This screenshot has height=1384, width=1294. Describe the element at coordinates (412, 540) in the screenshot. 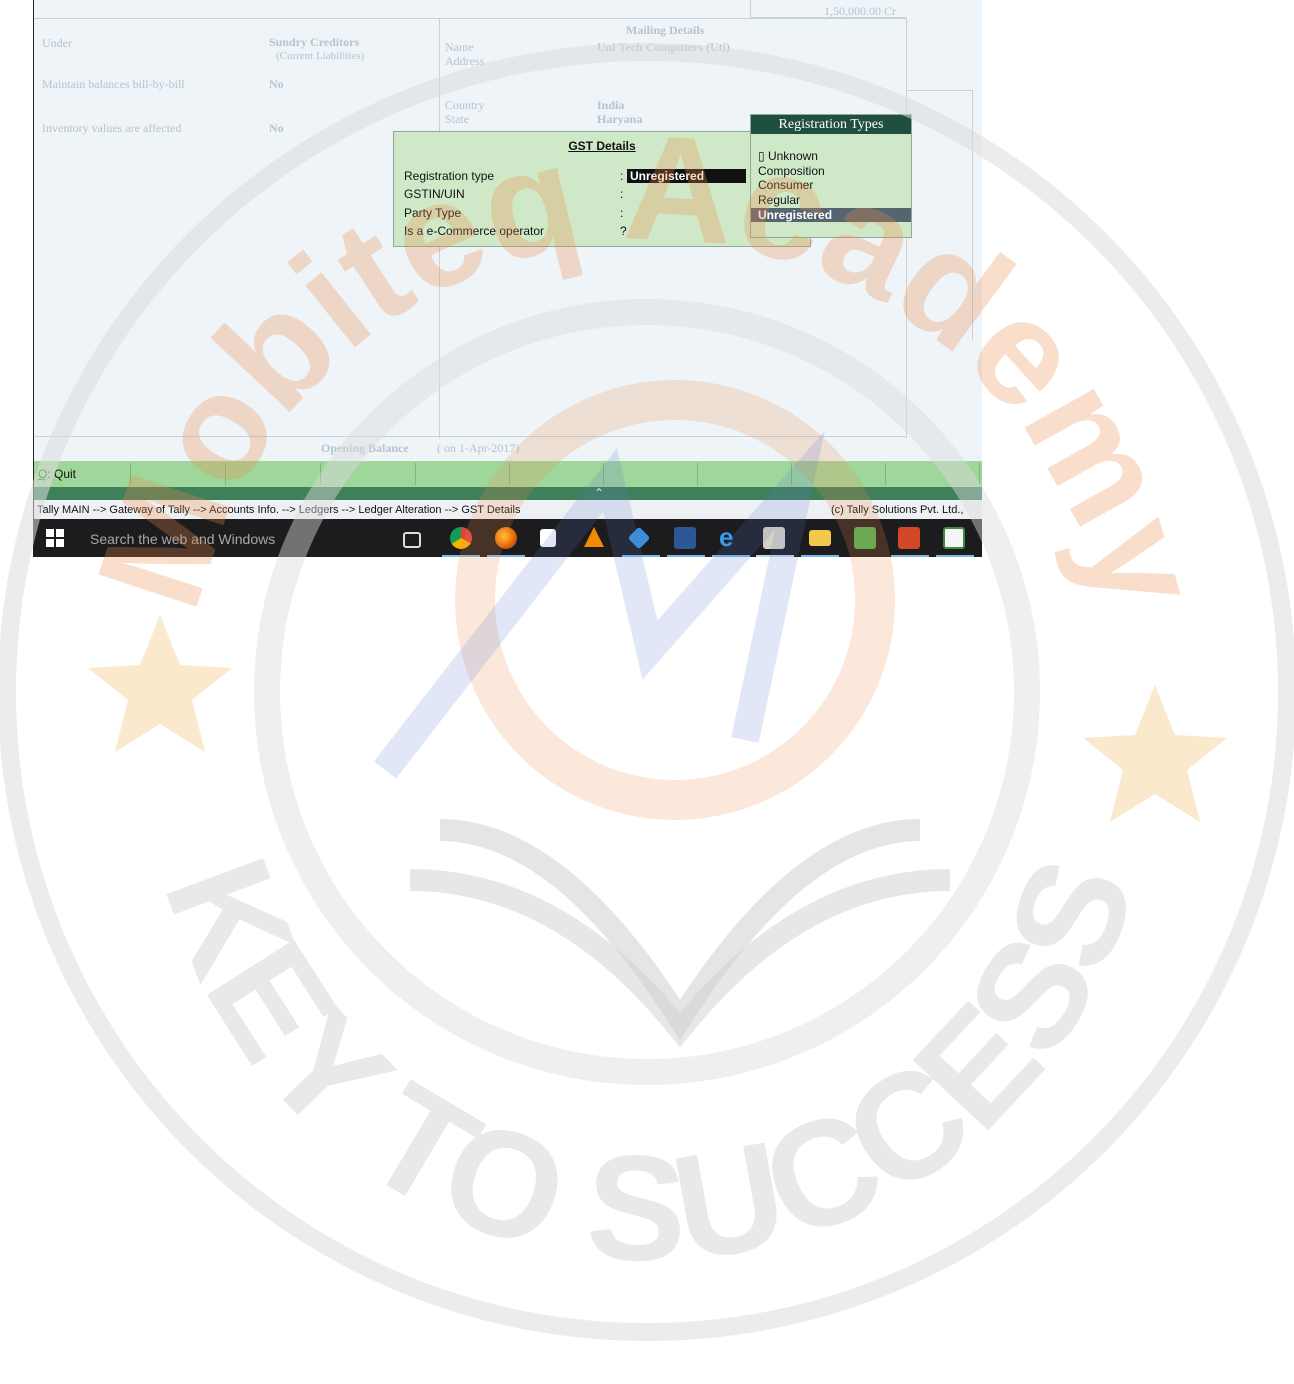

I see `task-view-icon` at that location.